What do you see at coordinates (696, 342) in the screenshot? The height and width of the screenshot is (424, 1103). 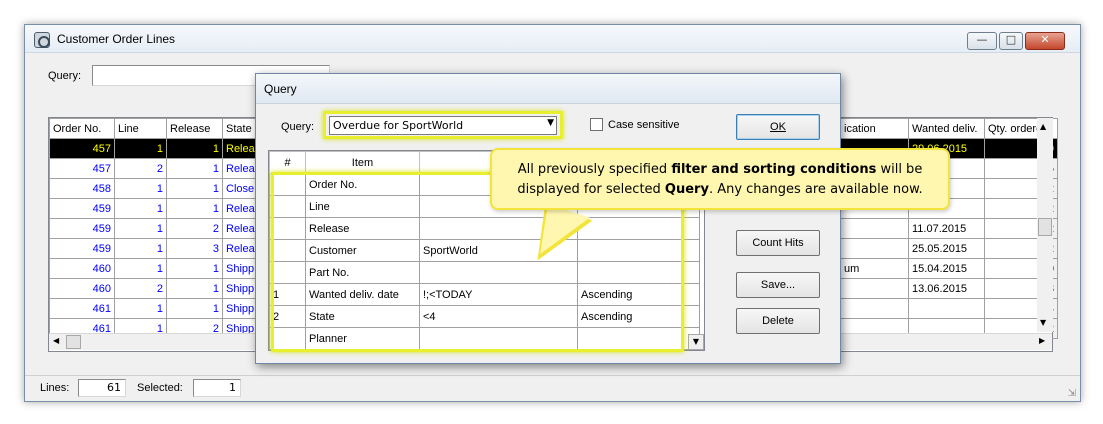 I see `query-scroll-down-icon: ▼` at bounding box center [696, 342].